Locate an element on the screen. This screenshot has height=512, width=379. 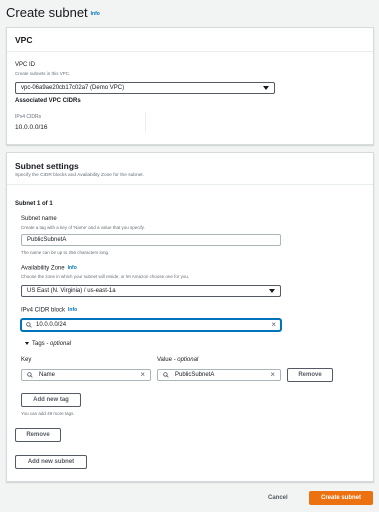
tags-hint: You can add 49 more tags. is located at coordinates (48, 413).